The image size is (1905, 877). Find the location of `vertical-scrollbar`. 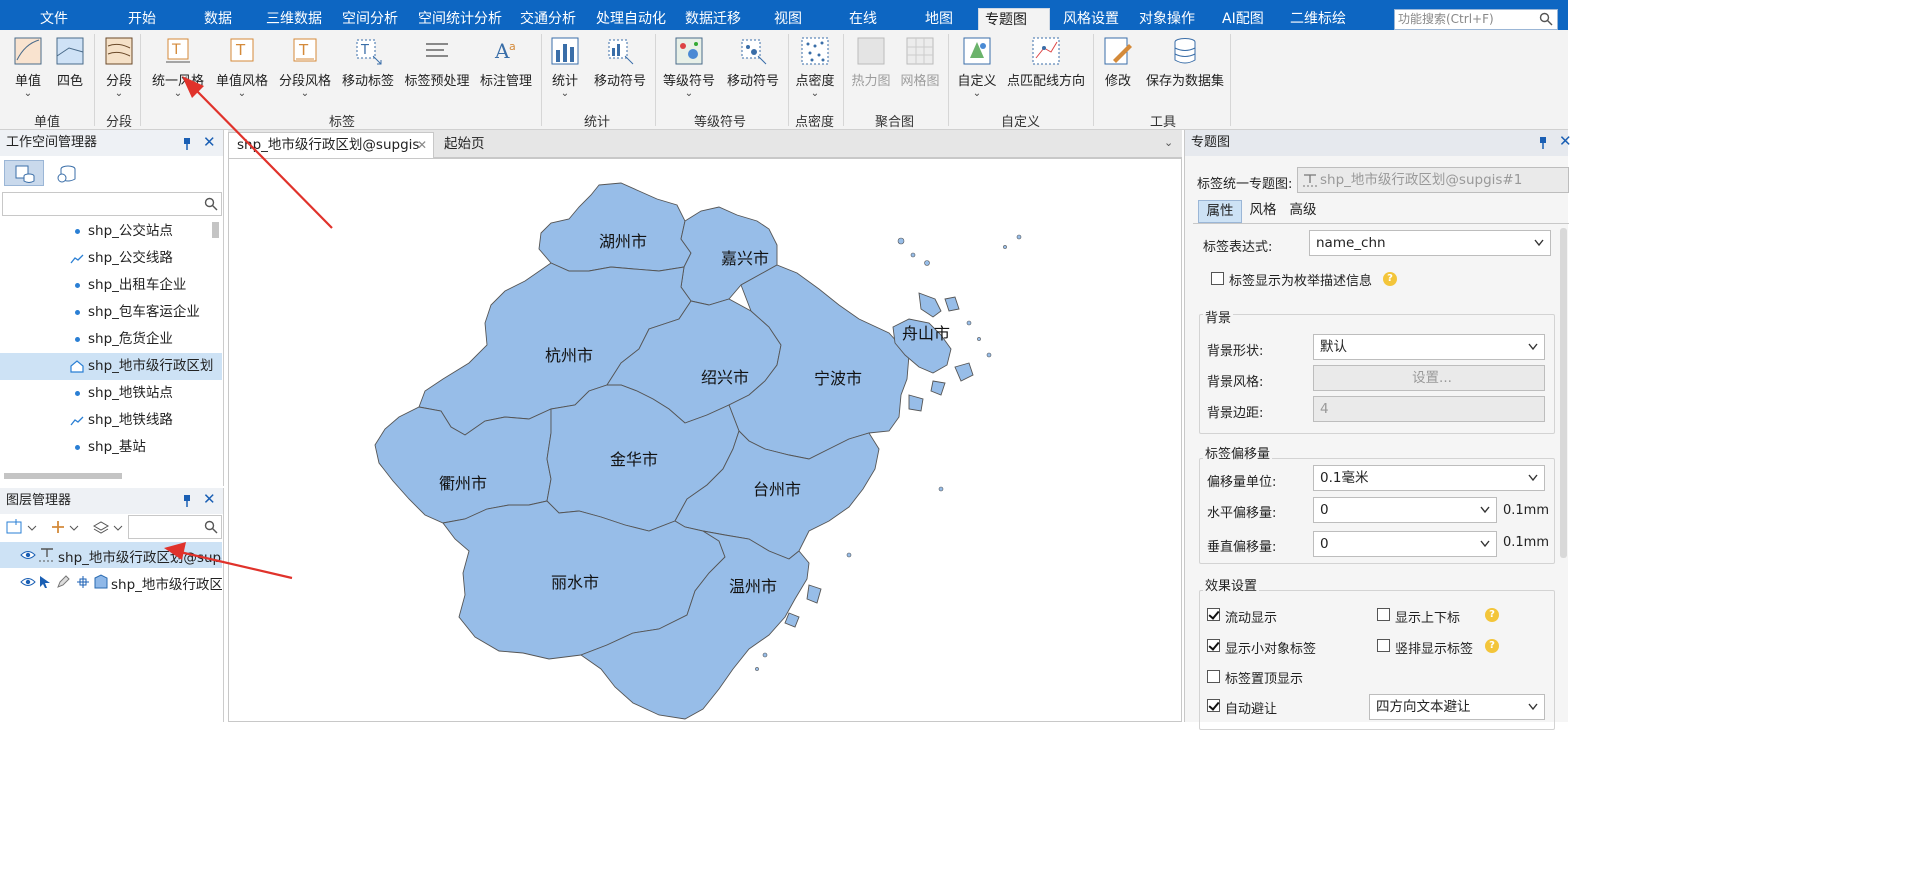

vertical-scrollbar is located at coordinates (215, 230).